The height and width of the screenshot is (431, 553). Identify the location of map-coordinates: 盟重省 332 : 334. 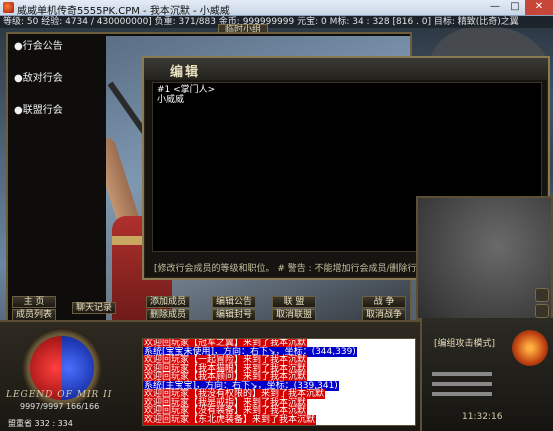
(40, 423).